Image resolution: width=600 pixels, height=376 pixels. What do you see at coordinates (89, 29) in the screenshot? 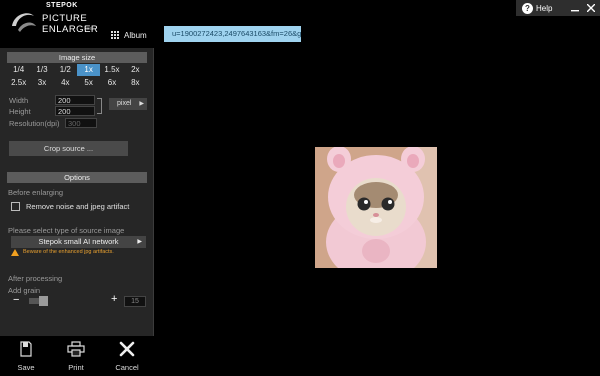
I see `logo-subtitle: best` at bounding box center [89, 29].